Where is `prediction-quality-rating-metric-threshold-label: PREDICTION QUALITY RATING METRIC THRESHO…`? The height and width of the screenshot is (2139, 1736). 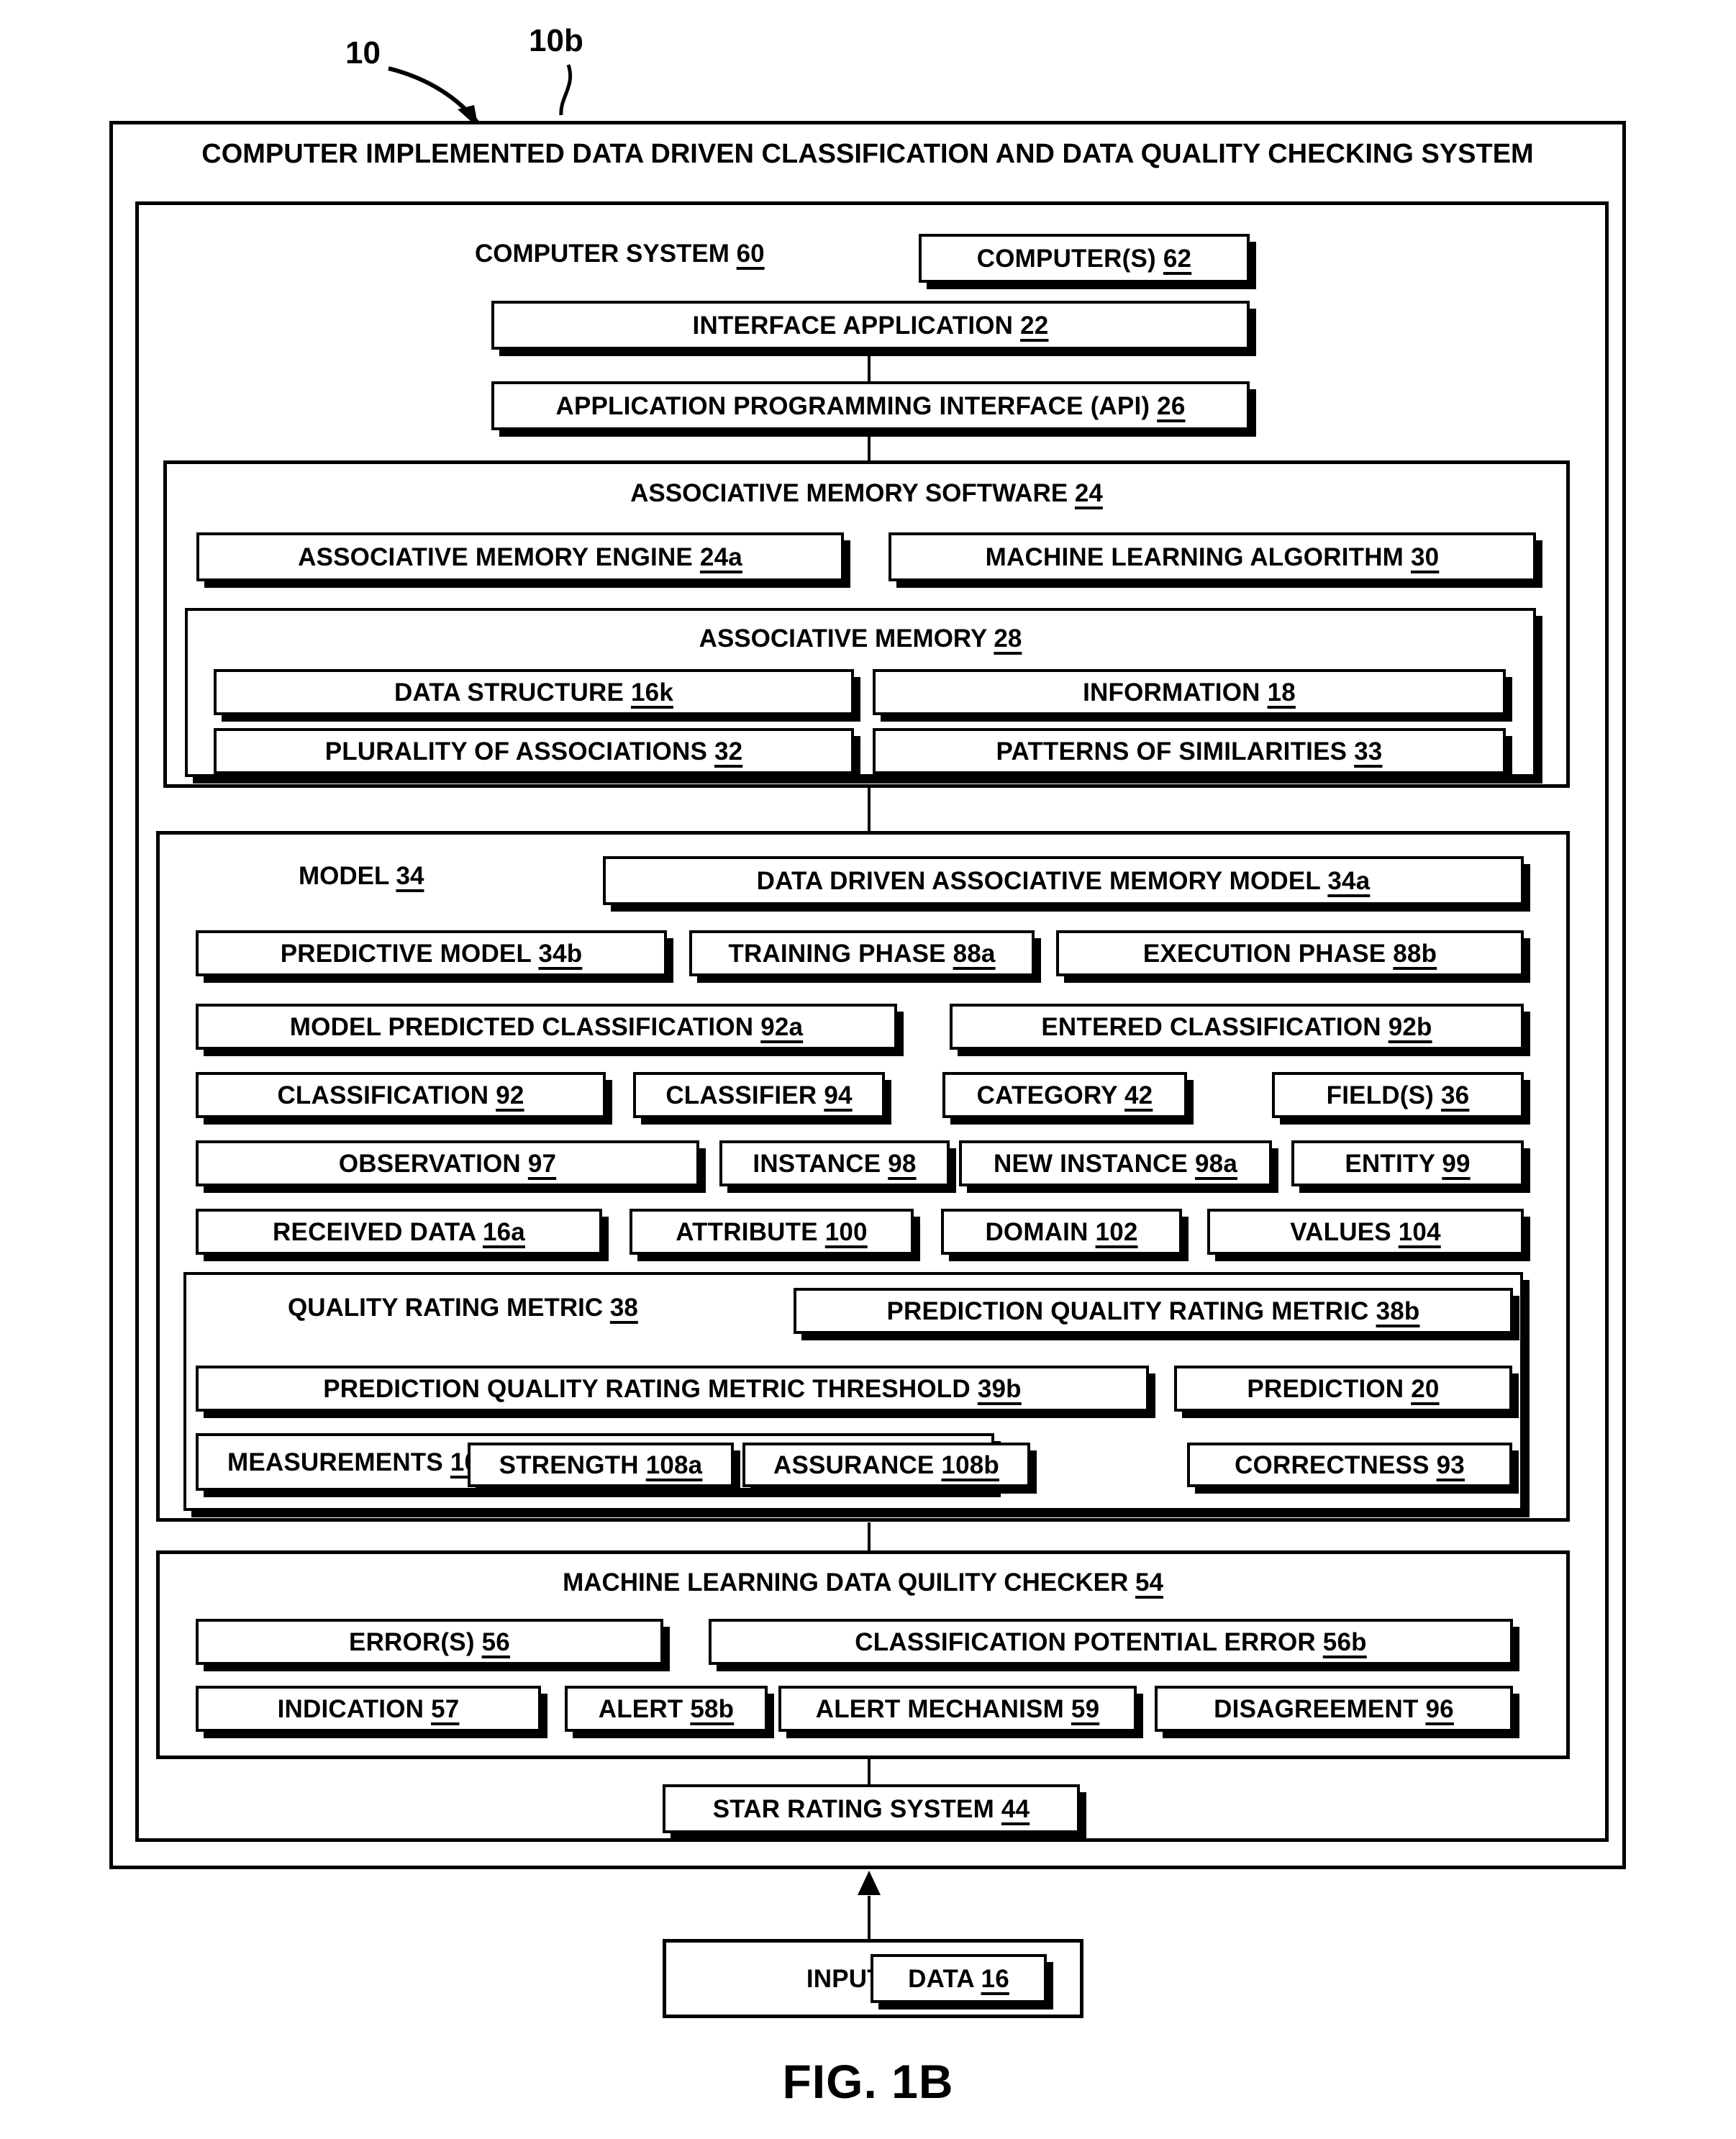
prediction-quality-rating-metric-threshold-label: PREDICTION QUALITY RATING METRIC THRESHO… is located at coordinates (672, 1388).